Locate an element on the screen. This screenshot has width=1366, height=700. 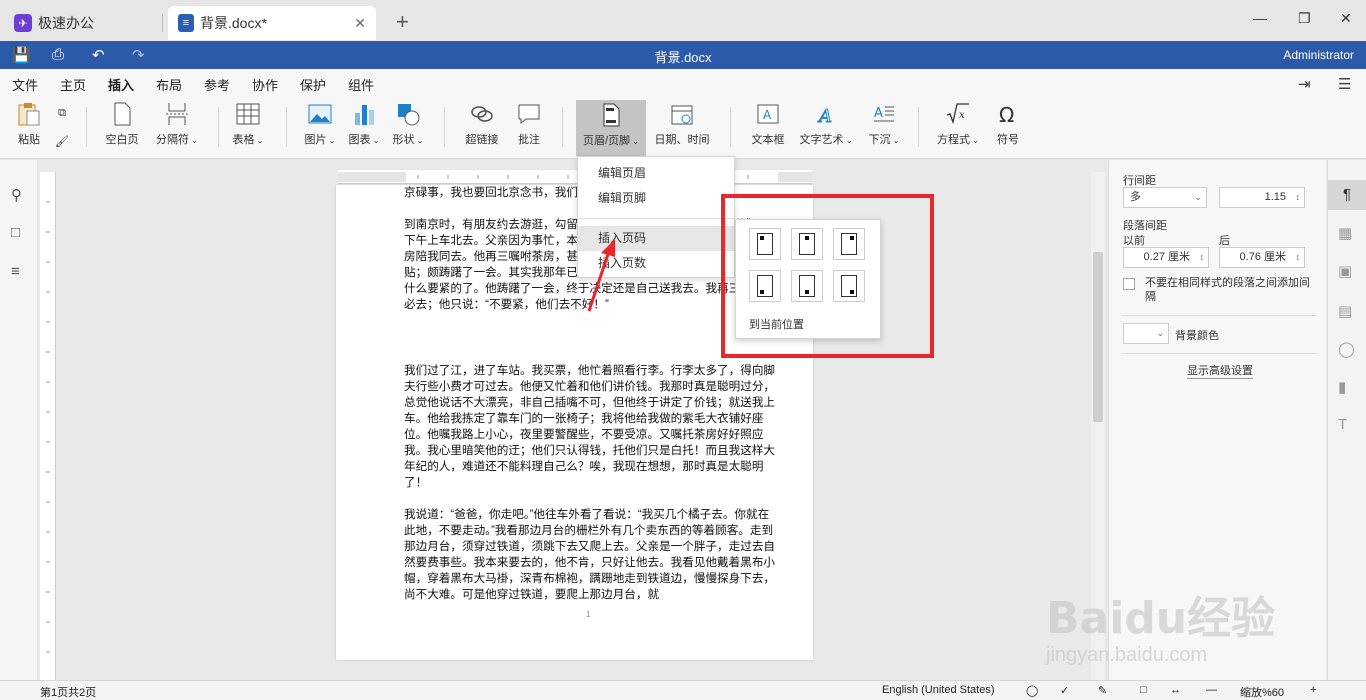
search-icon: ⚲ is located at coordinates (16, 195).